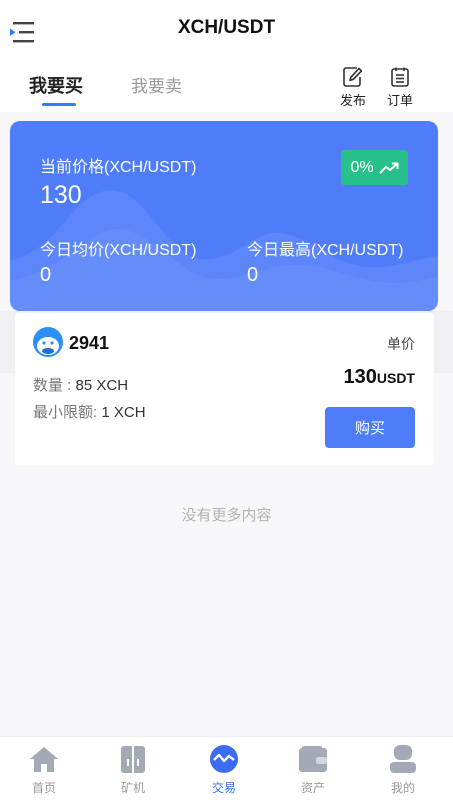 This screenshot has height=802, width=453. I want to click on tab-miner: 矿机, so click(133, 770).